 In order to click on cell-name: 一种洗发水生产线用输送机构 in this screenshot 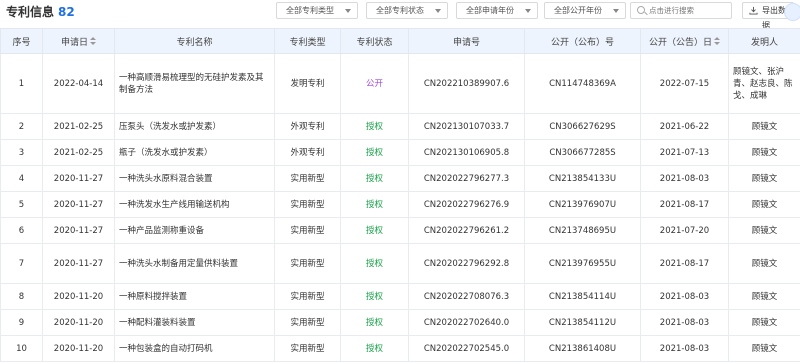, I will do `click(194, 204)`.